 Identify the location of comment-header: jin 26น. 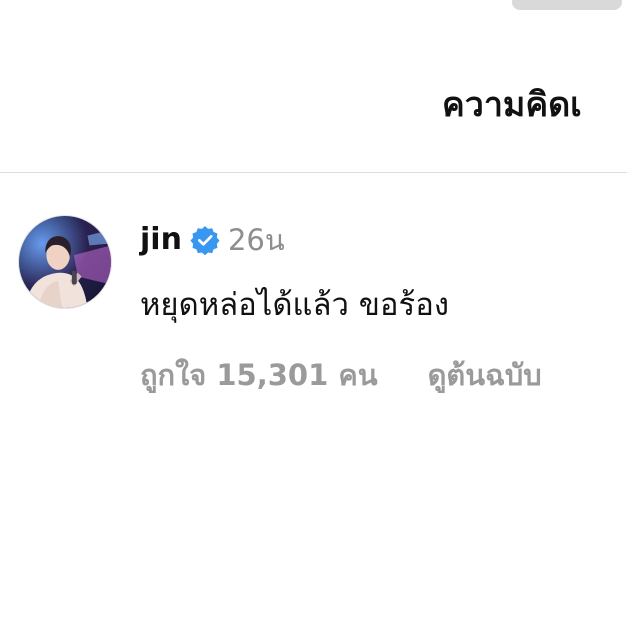
(212, 240).